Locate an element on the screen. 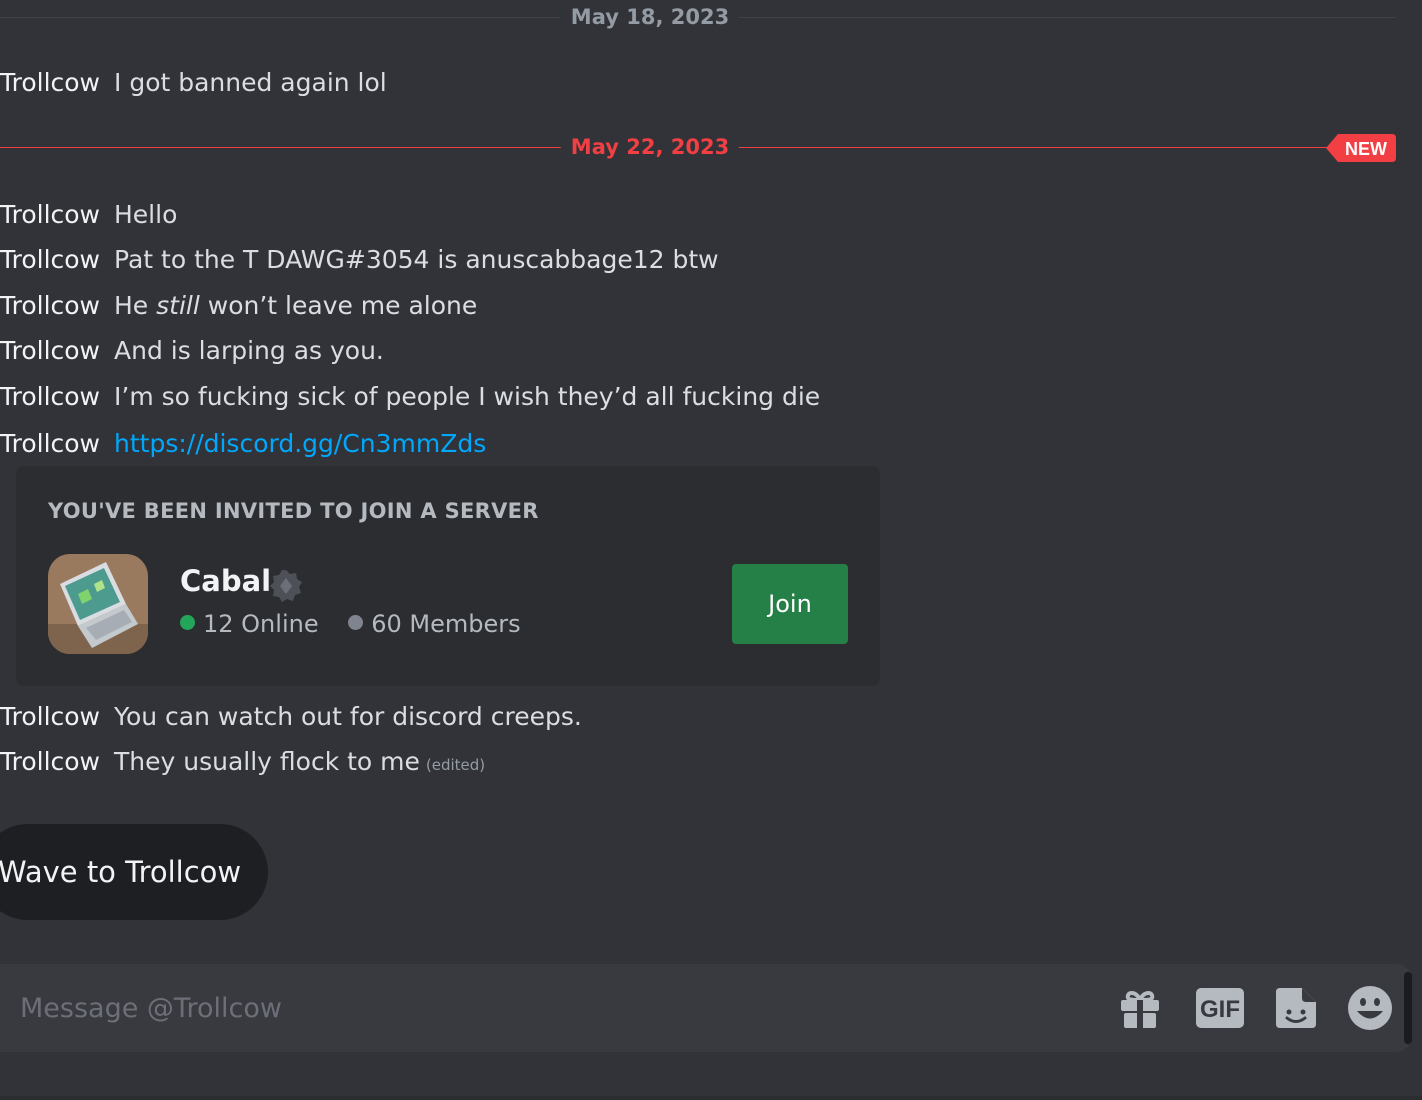 This screenshot has width=1422, height=1100. message-text-part: He is located at coordinates (135, 305).